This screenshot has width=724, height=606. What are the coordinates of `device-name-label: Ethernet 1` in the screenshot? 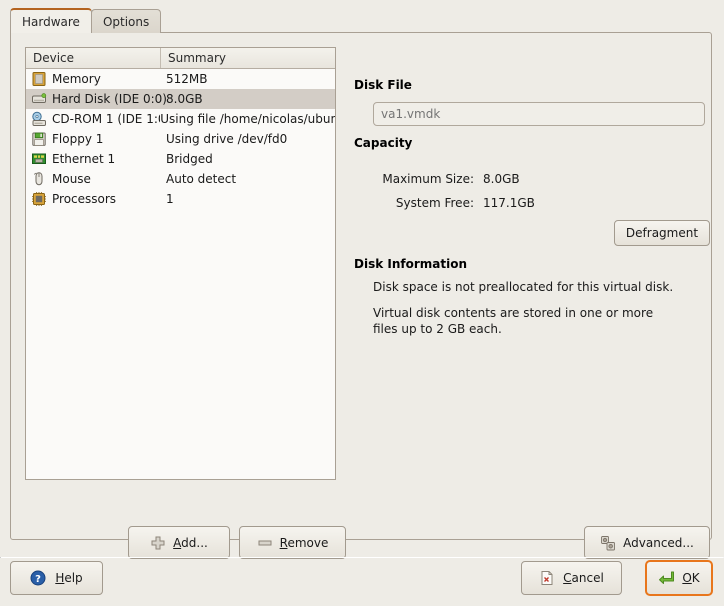 It's located at (84, 159).